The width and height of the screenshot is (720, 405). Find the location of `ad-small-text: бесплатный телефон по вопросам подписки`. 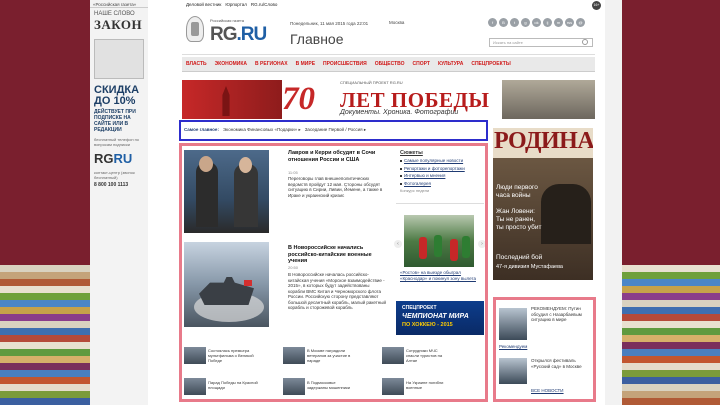

ad-small-text: бесплатный телефон по вопросам подписки is located at coordinates (117, 142).